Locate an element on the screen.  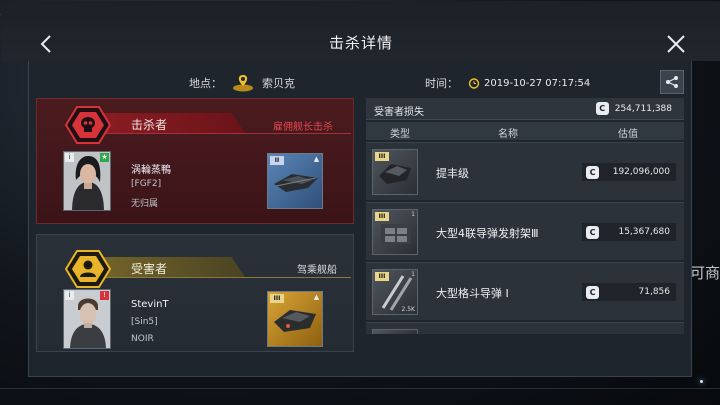
loss-item-row: III 1 大型4联导弹发射架Ⅲ C 15,367,680 is located at coordinates (525, 231).